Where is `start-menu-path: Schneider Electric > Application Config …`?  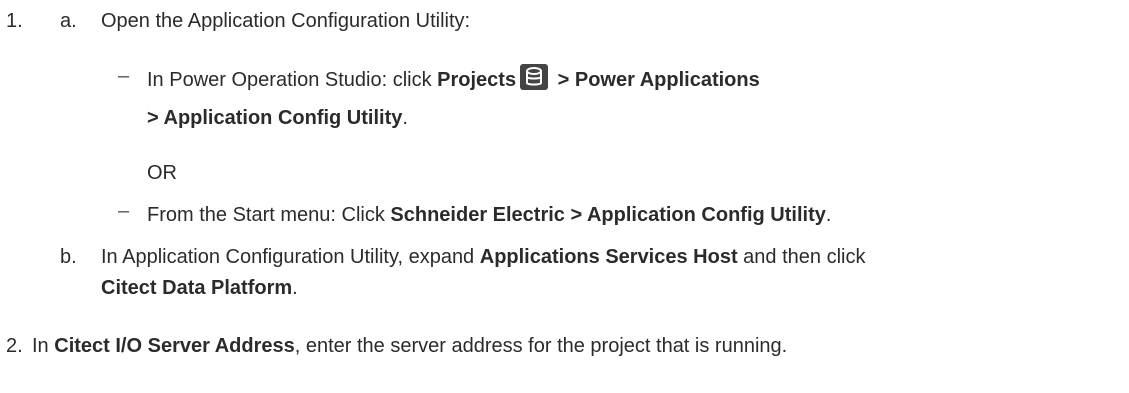 start-menu-path: Schneider Electric > Application Config … is located at coordinates (608, 215).